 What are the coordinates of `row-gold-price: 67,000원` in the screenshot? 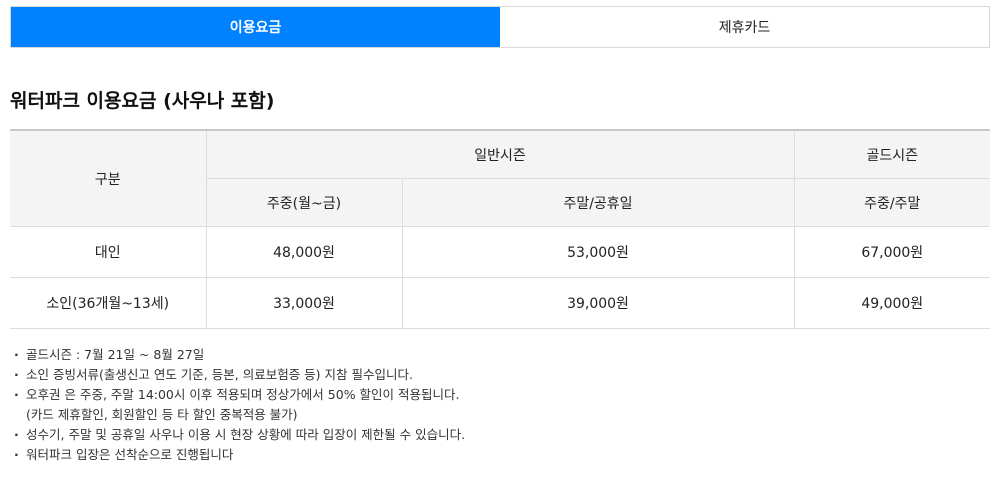 It's located at (891, 252).